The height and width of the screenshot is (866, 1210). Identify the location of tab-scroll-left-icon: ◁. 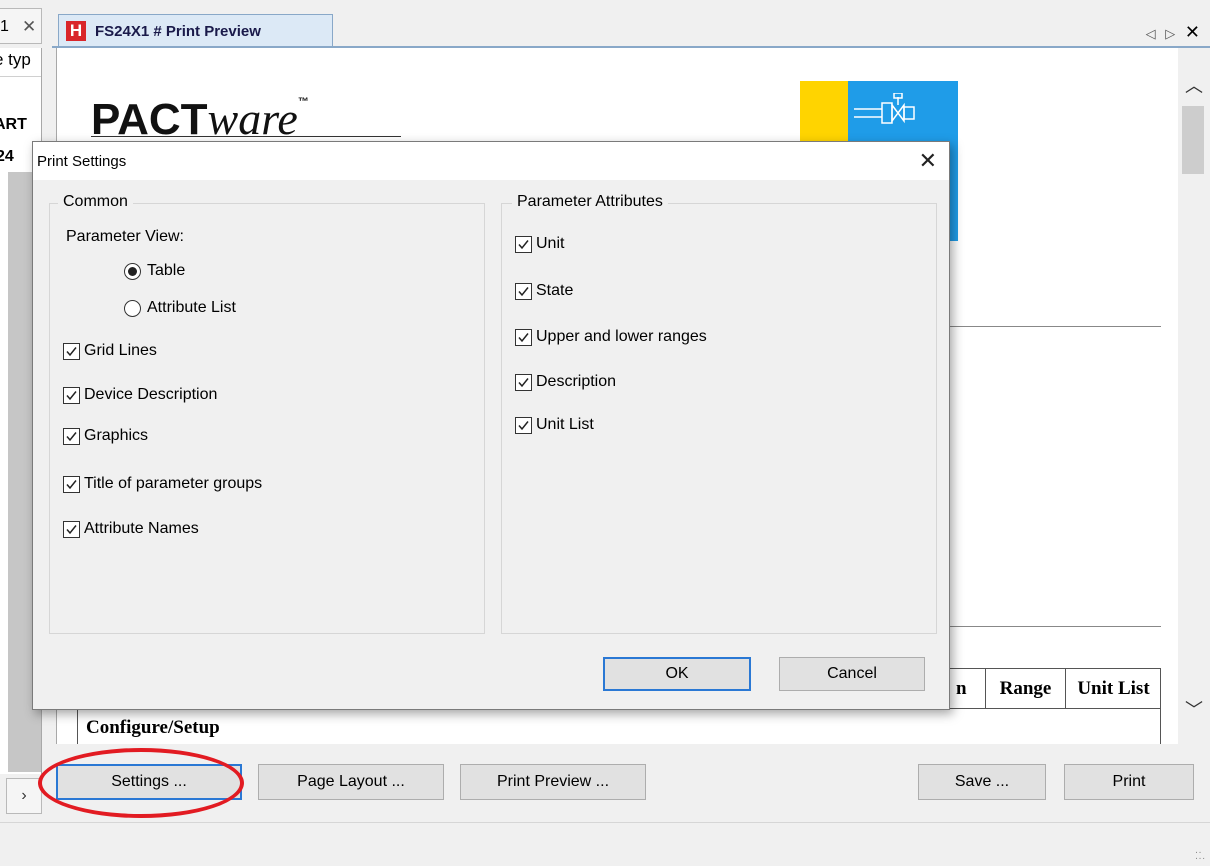
(1152, 33).